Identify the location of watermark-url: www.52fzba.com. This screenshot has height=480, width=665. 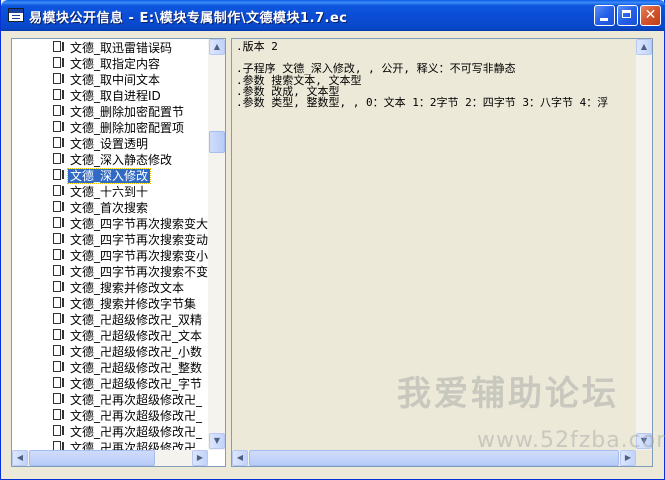
(571, 440).